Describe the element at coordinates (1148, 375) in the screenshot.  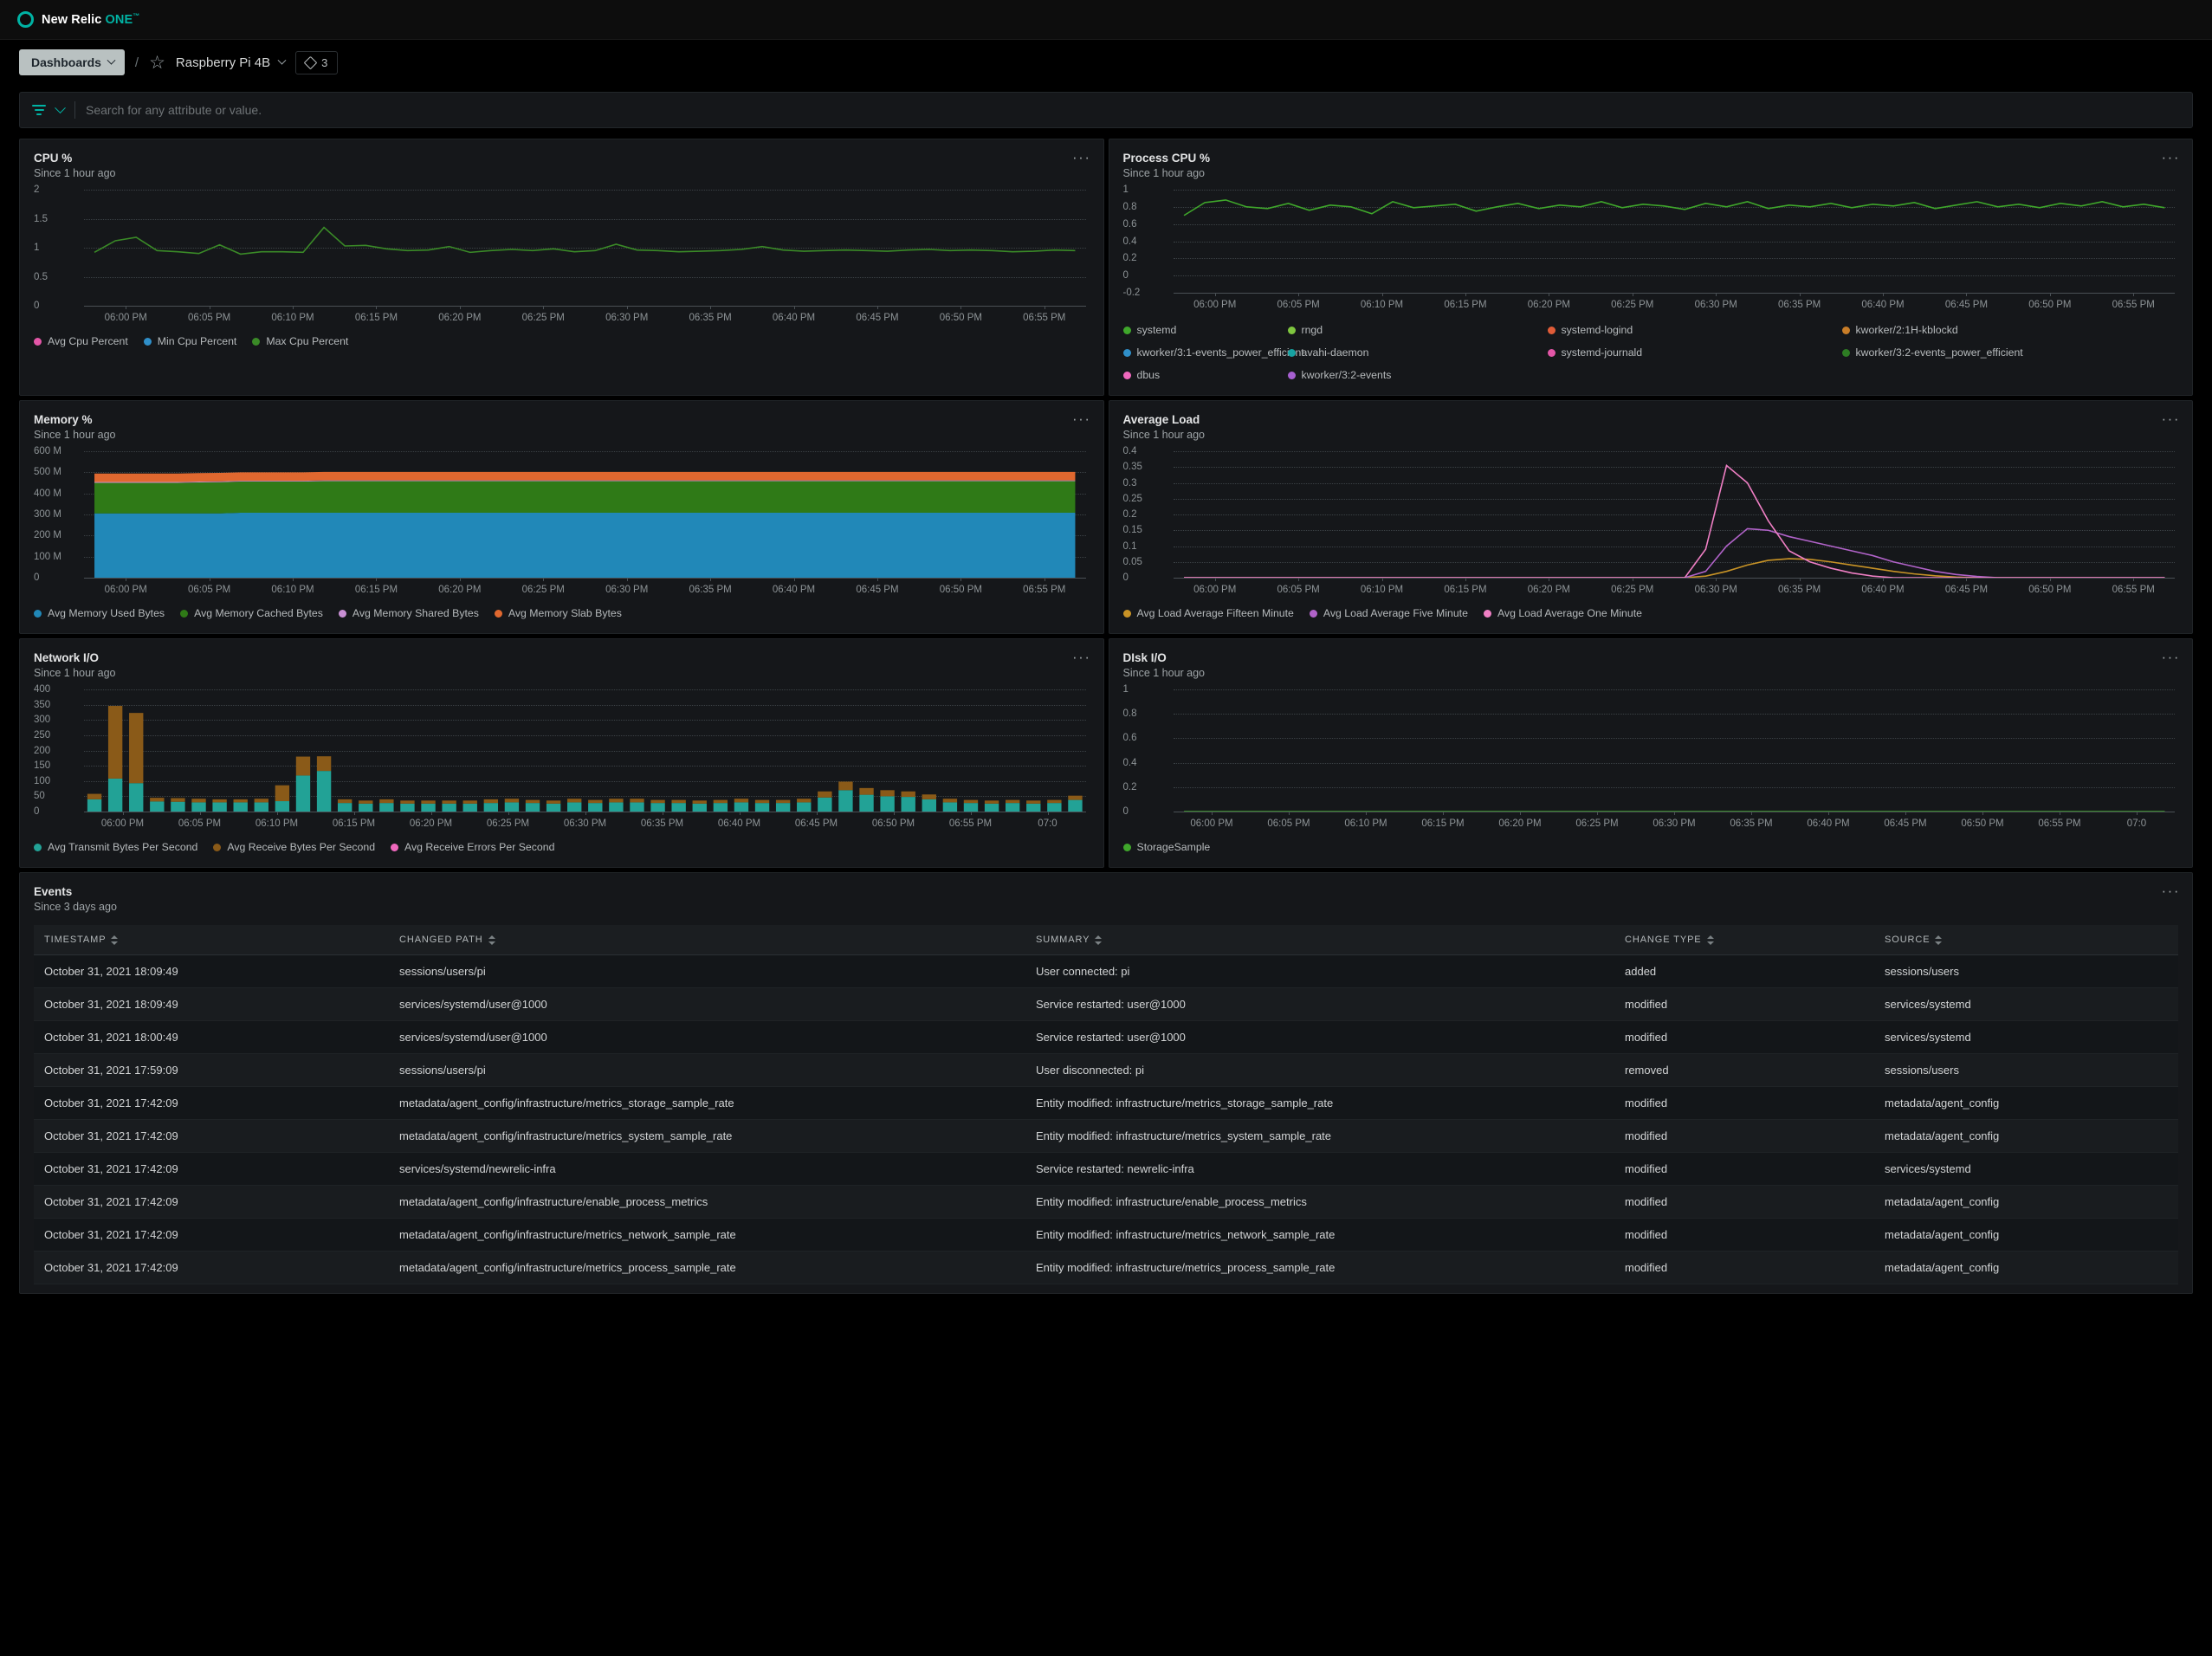
I see `legend-label: dbus` at that location.